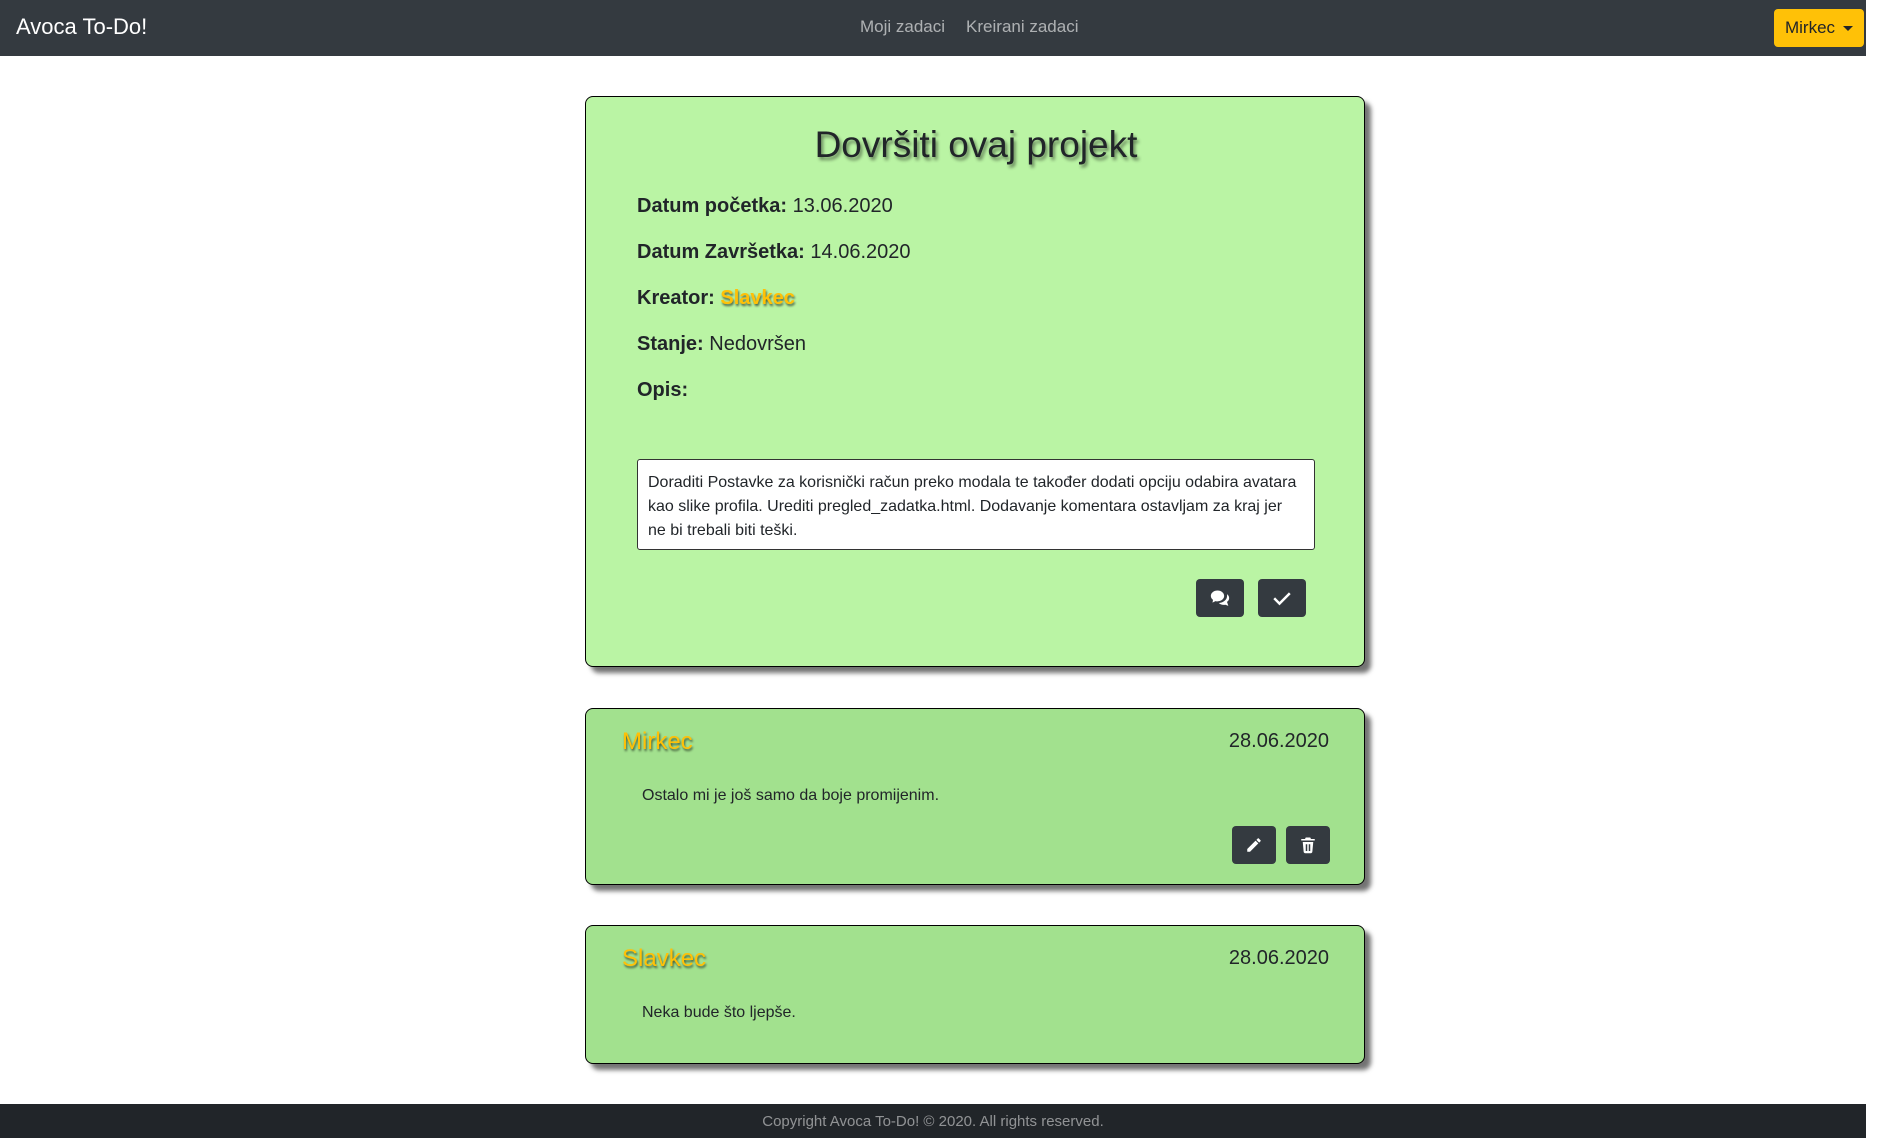 The width and height of the screenshot is (1880, 1138). I want to click on delete-comment-button, so click(1308, 845).